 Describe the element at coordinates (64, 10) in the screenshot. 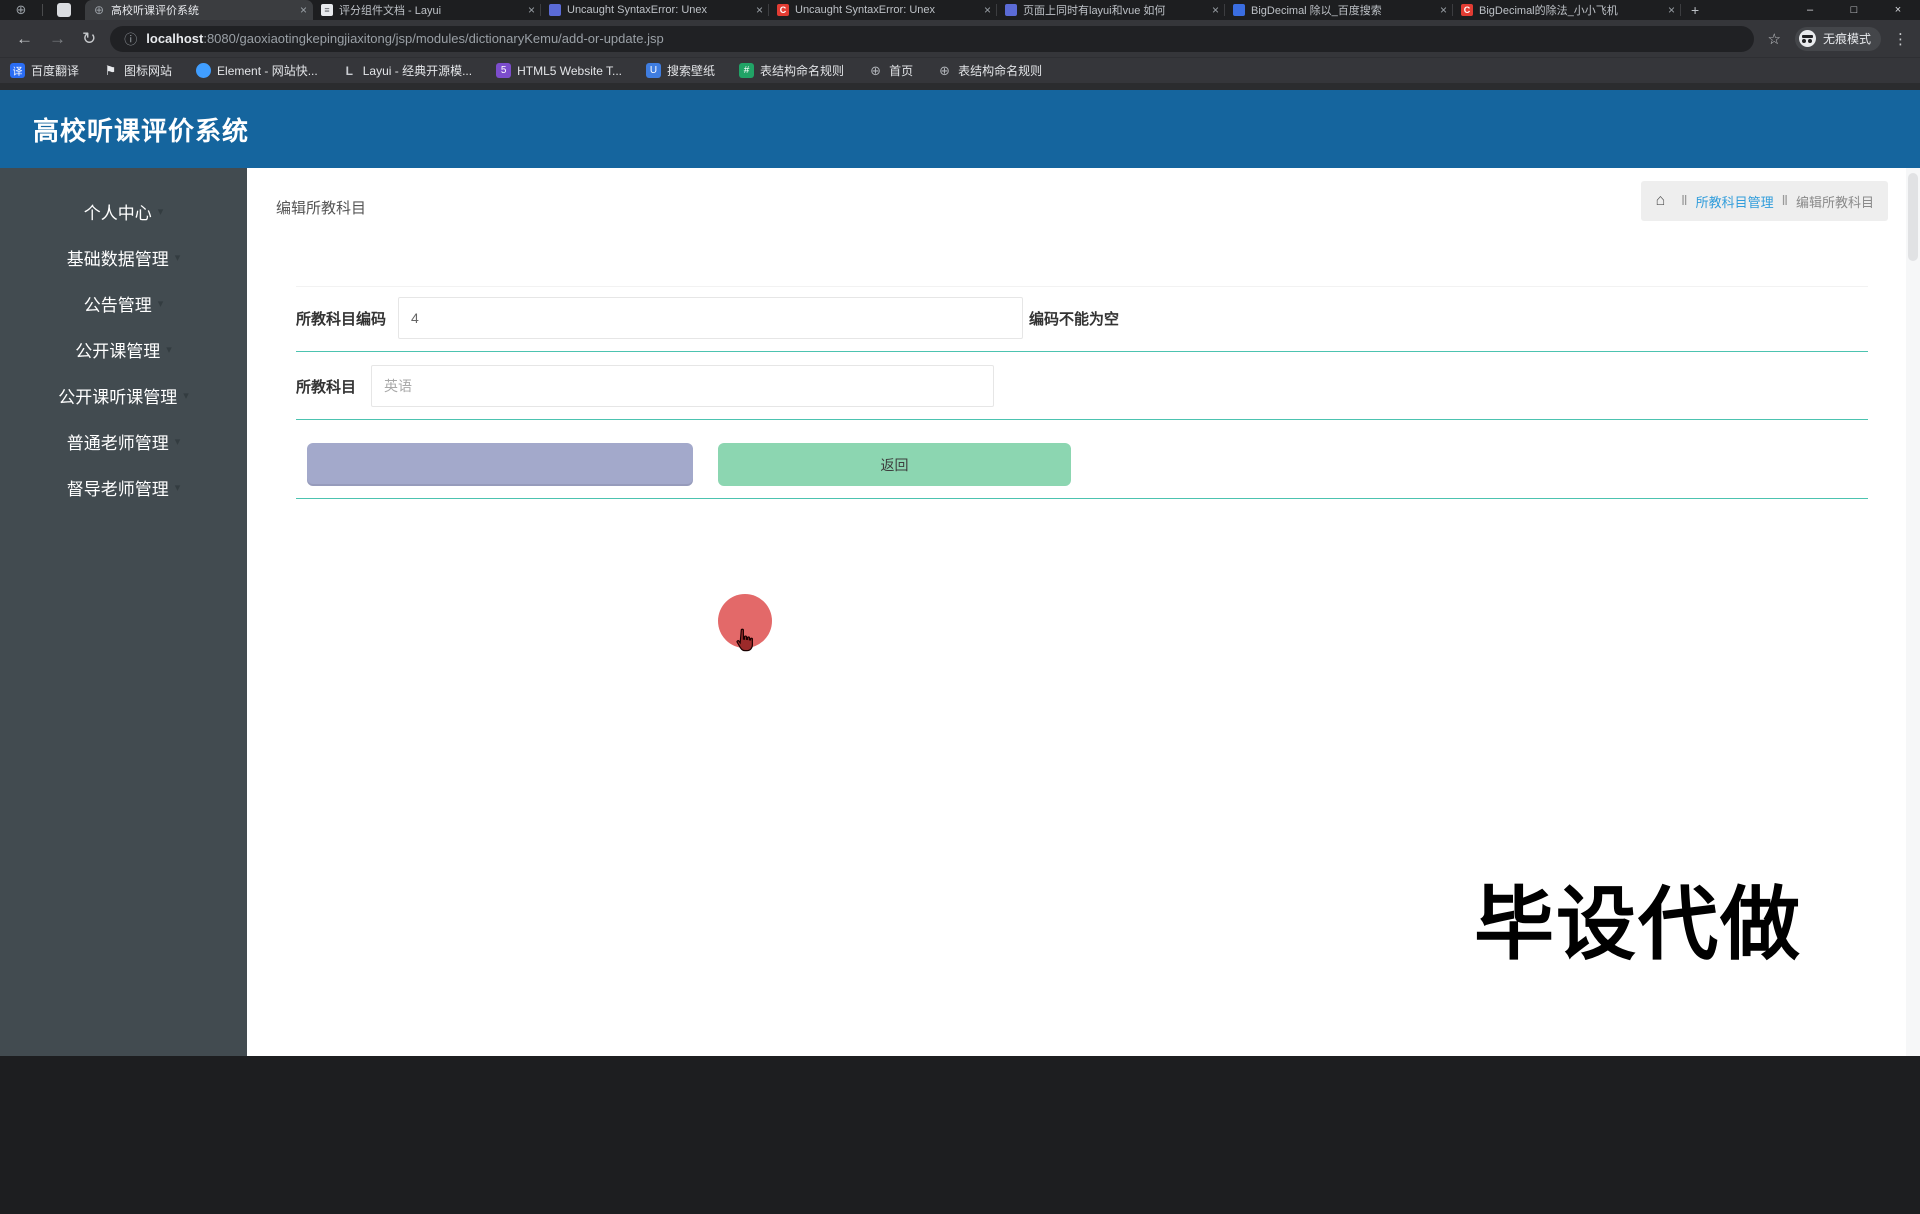

I see `tab-search-icon` at that location.